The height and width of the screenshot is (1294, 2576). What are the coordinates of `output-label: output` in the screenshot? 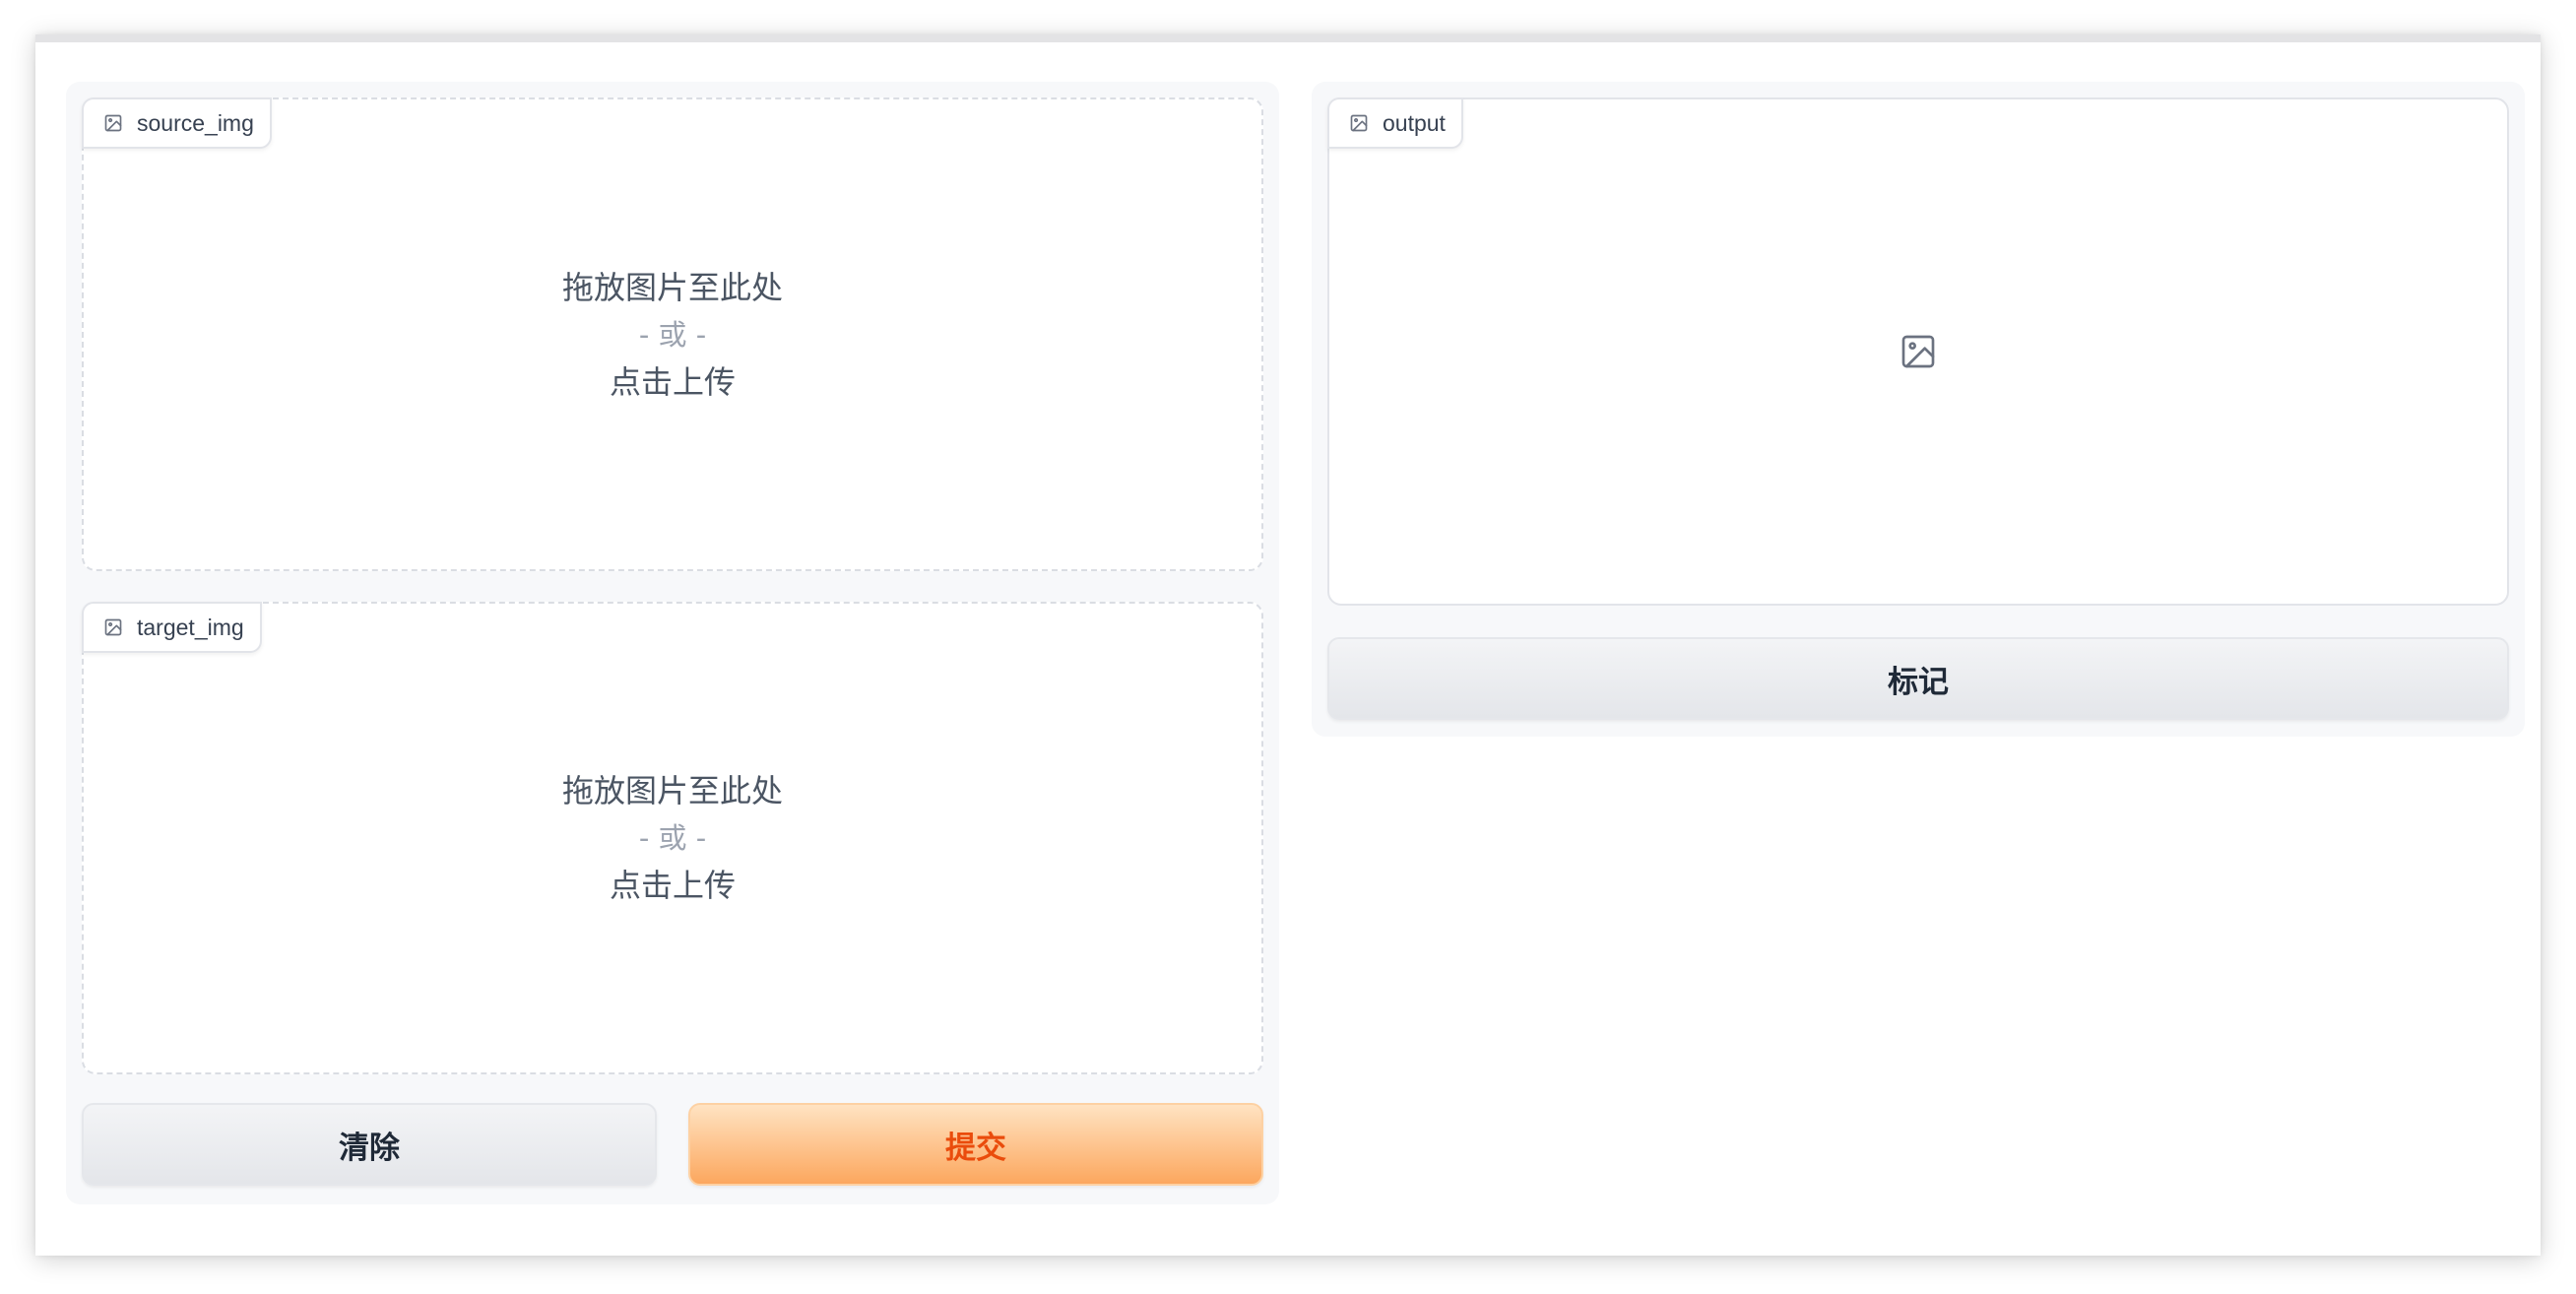 It's located at (1395, 123).